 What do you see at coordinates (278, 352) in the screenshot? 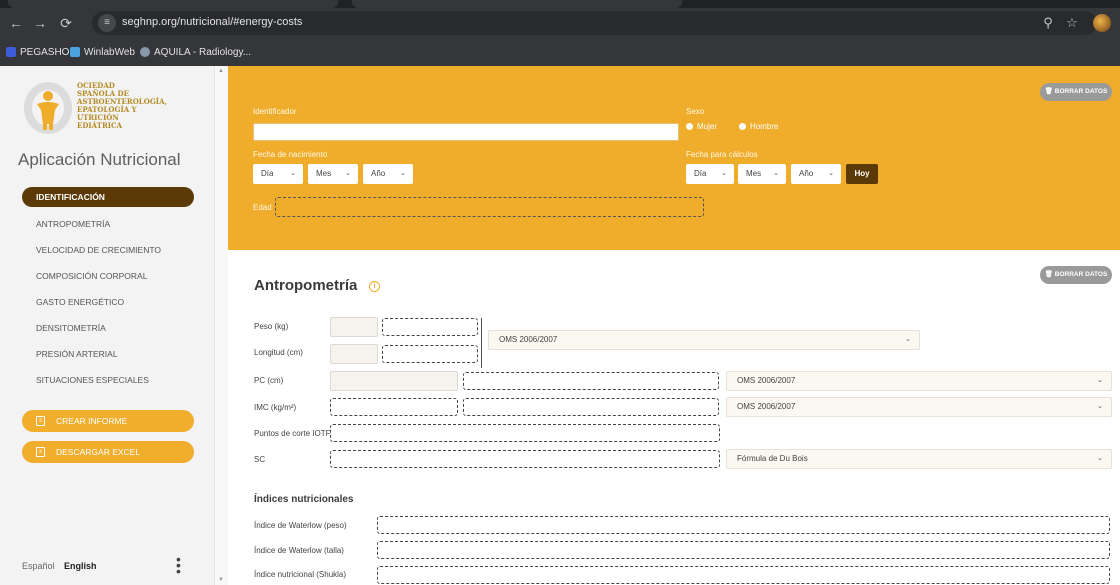
I see `length-label: Longitud (cm)` at bounding box center [278, 352].